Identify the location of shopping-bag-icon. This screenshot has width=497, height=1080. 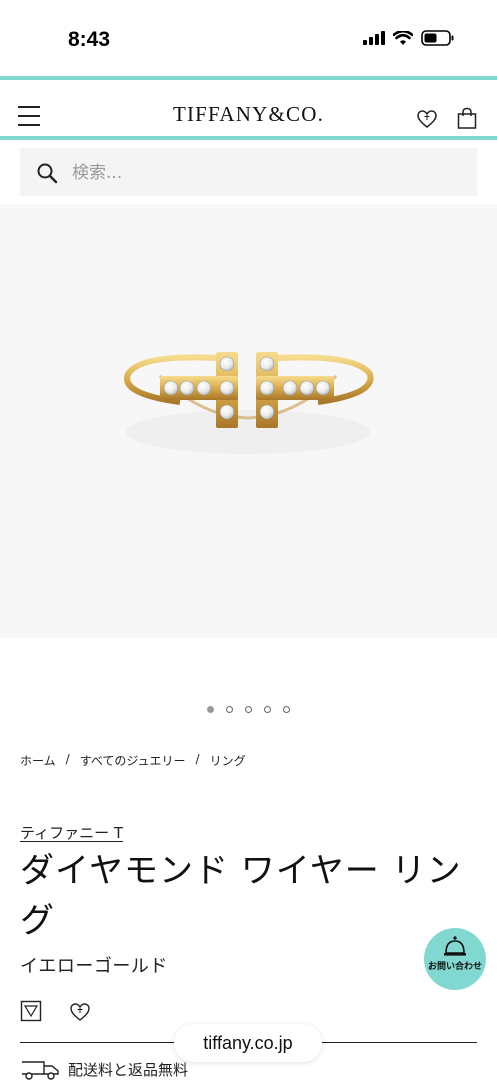
(467, 118).